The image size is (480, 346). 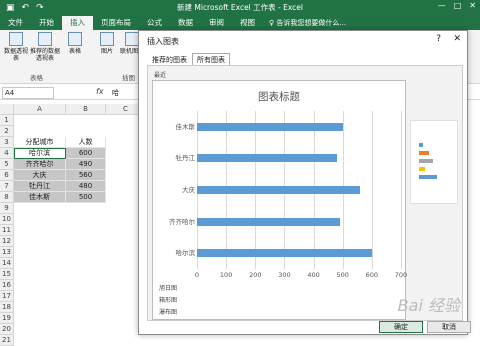 I want to click on tab-page-layout: 页面布局, so click(x=116, y=23).